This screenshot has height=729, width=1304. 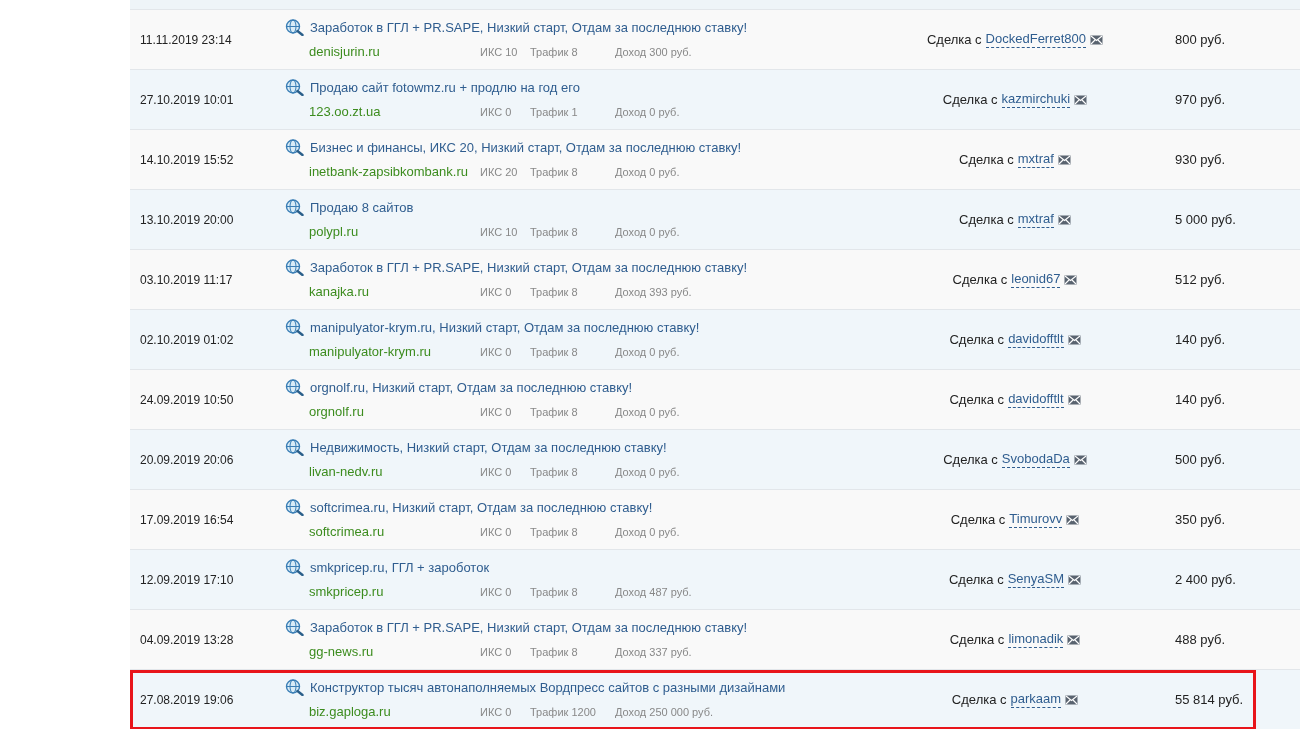 I want to click on user-link: parkaam, so click(x=1036, y=699).